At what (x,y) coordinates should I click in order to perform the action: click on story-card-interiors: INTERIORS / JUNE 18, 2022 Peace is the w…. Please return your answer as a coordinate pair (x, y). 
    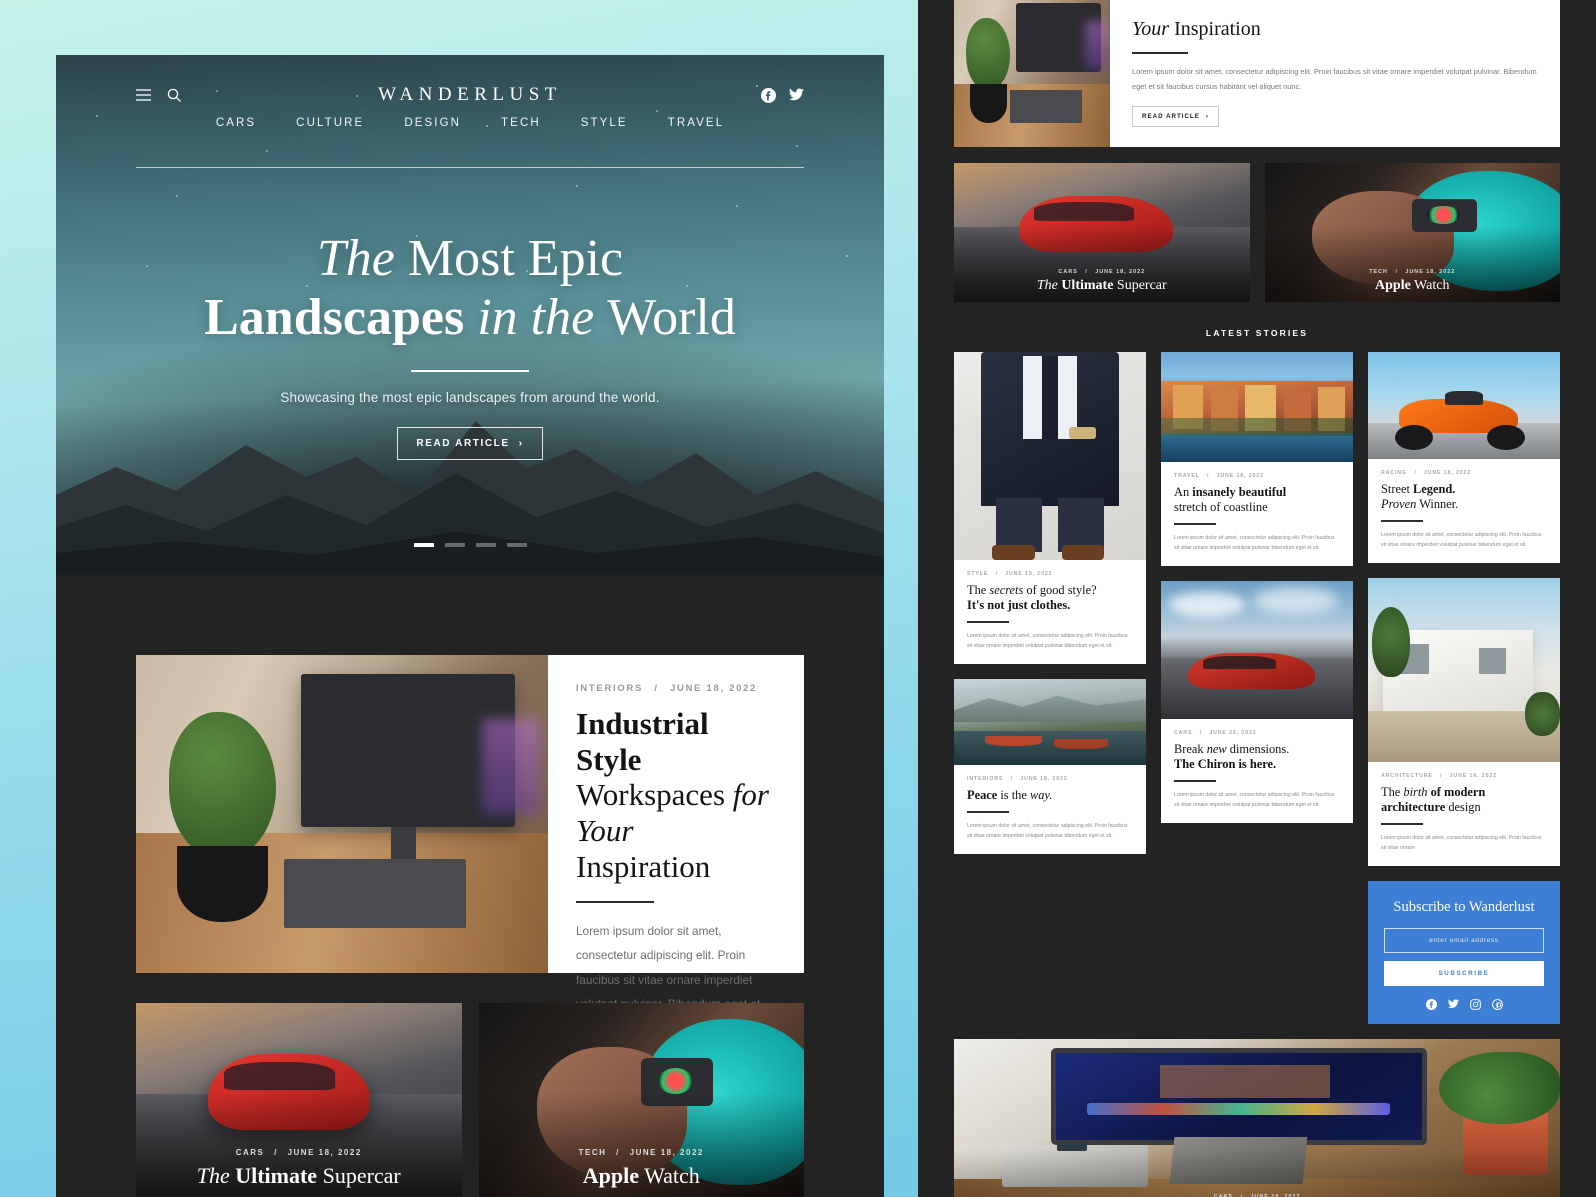
    Looking at the image, I should click on (1050, 766).